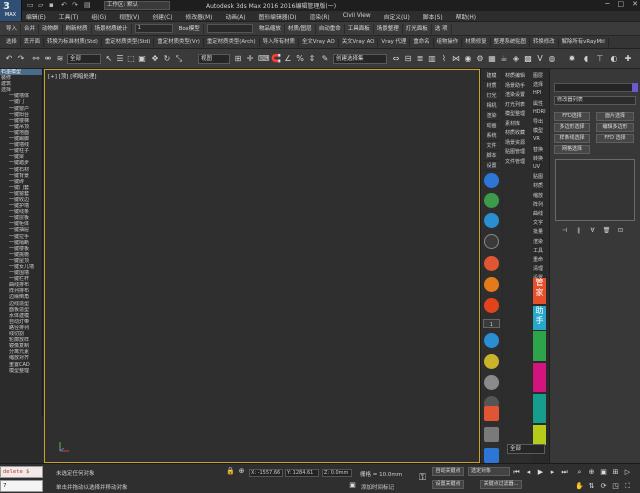  What do you see at coordinates (230, 471) in the screenshot?
I see `lock-selection-icon: 🔒` at bounding box center [230, 471].